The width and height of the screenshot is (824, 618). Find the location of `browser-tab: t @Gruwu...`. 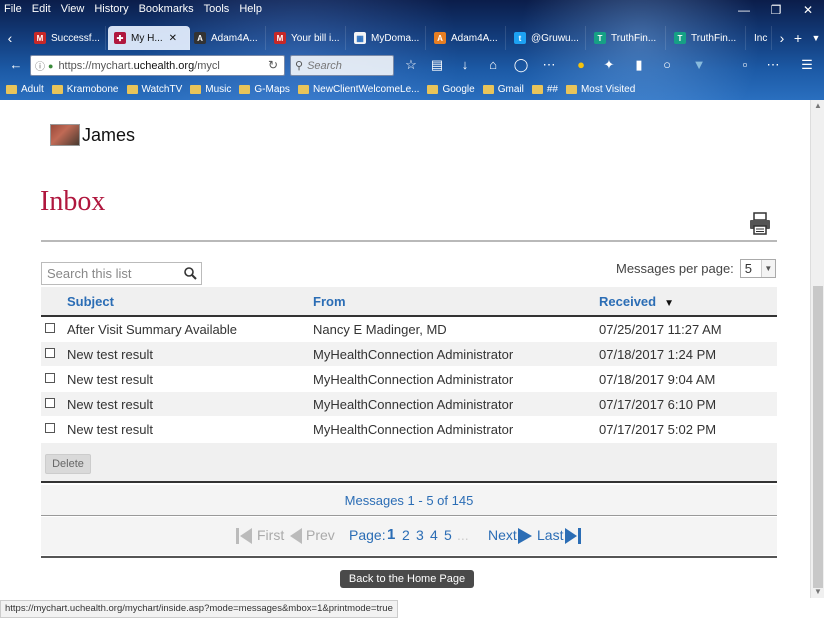

browser-tab: t @Gruwu... is located at coordinates (547, 38).